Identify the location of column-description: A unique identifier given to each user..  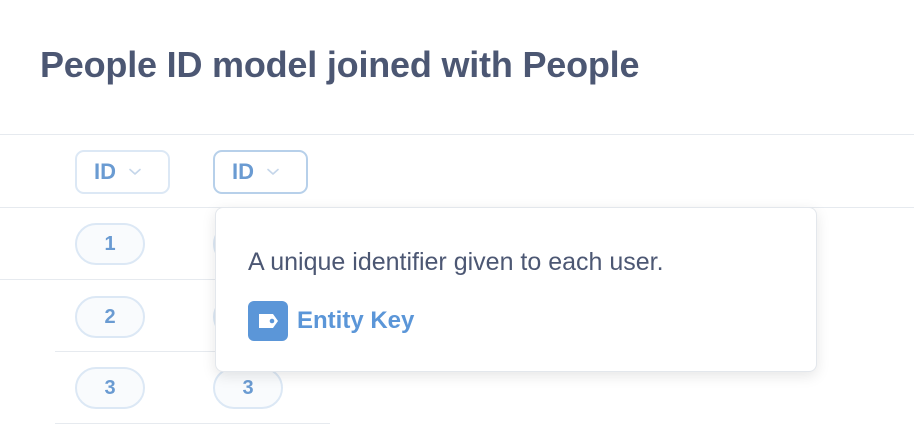
(456, 262).